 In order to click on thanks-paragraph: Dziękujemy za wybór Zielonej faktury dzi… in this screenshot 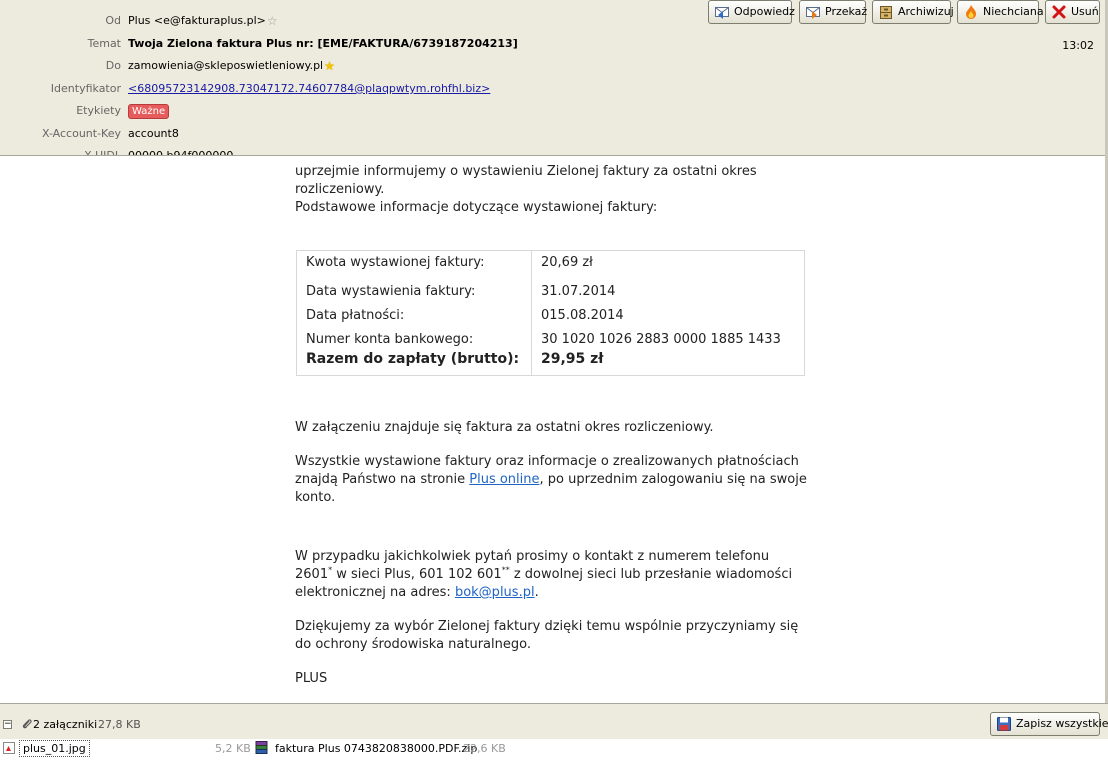, I will do `click(547, 635)`.